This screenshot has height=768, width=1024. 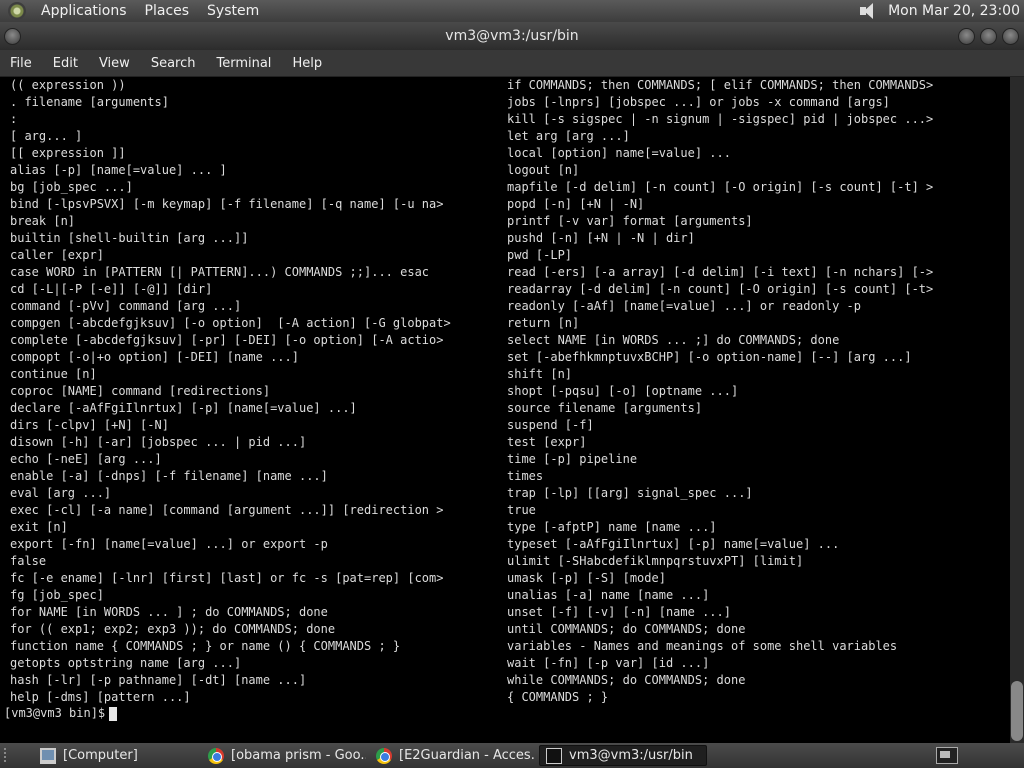 I want to click on menu-edit: Edit, so click(x=65, y=63).